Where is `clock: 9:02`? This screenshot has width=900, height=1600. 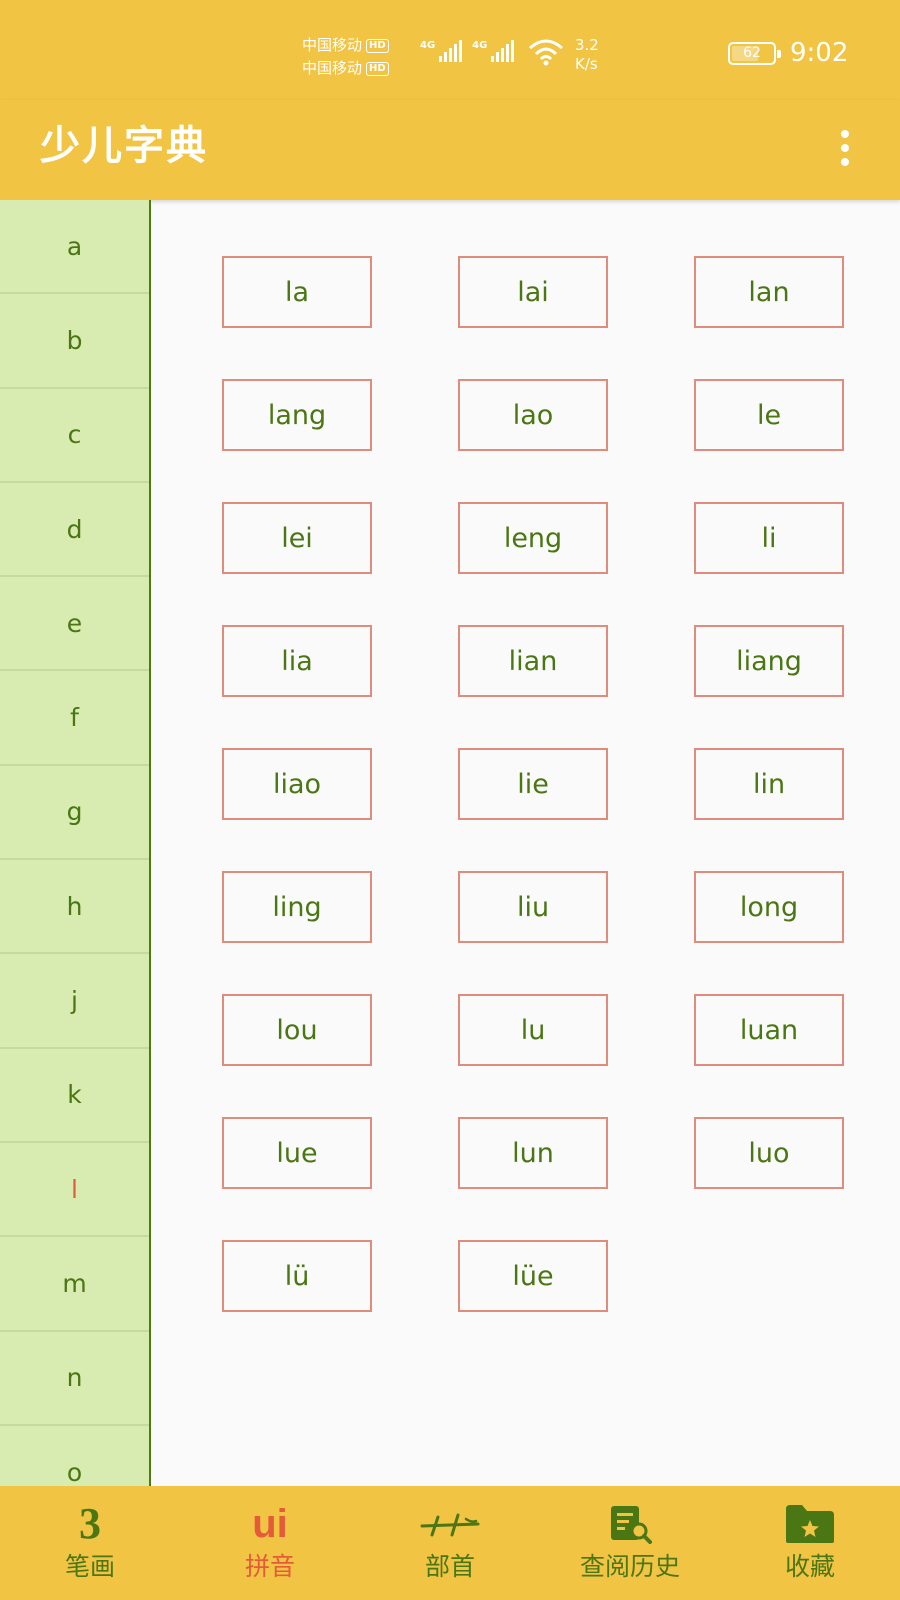
clock: 9:02 is located at coordinates (819, 53).